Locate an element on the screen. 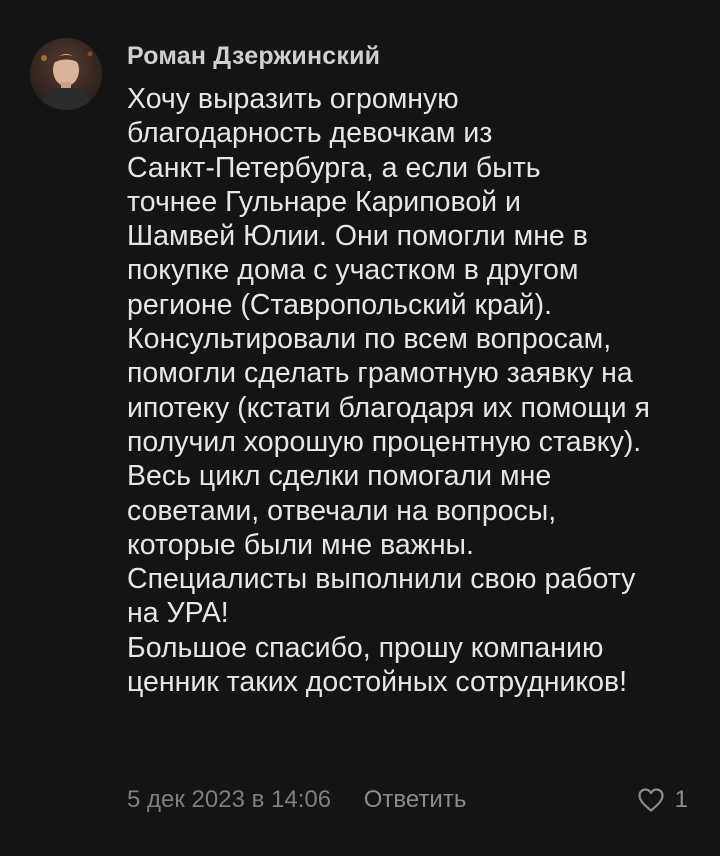 This screenshot has height=856, width=720. comment-text-line: точнее Гульнаре Кариповой и is located at coordinates (324, 201).